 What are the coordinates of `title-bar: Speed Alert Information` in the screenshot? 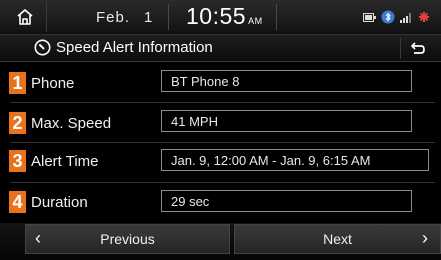 It's located at (220, 48).